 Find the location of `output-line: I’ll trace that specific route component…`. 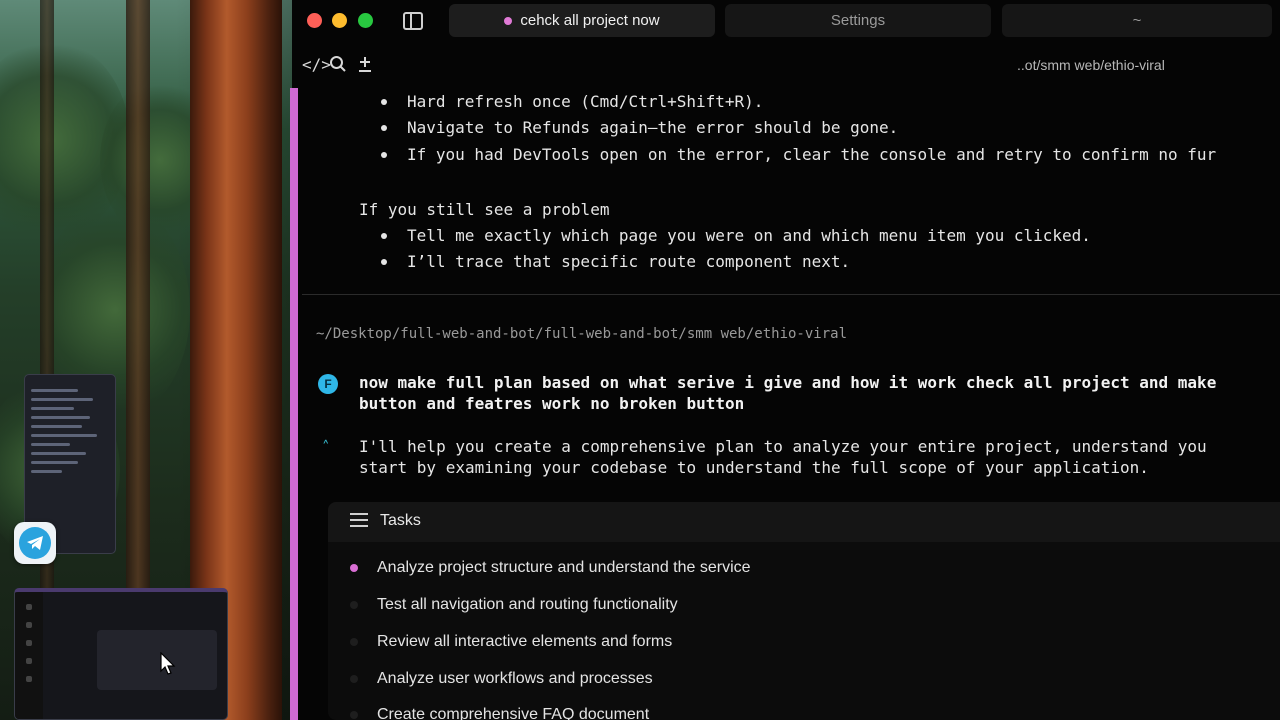

output-line: I’ll trace that specific route component… is located at coordinates (629, 261).